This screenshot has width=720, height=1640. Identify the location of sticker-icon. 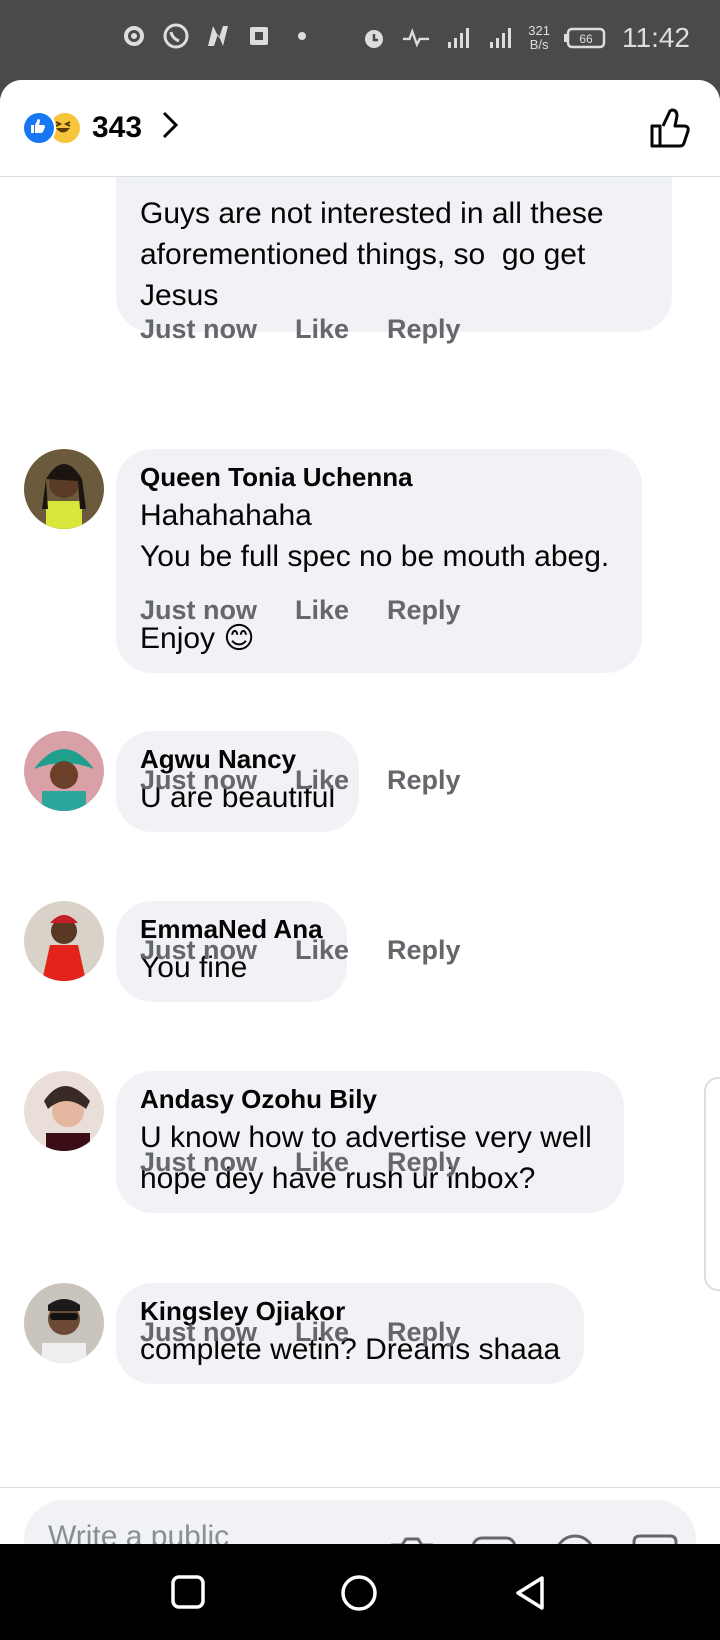
(656, 1538).